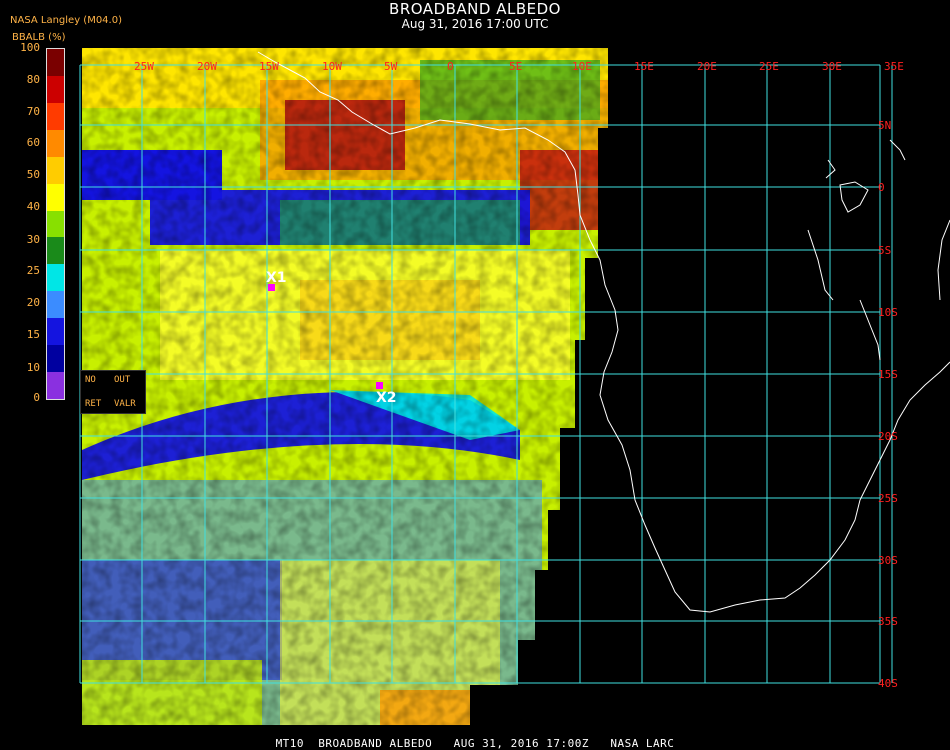 Image resolution: width=950 pixels, height=750 pixels. Describe the element at coordinates (122, 380) in the screenshot. I see `qc-out-label: OUT` at that location.